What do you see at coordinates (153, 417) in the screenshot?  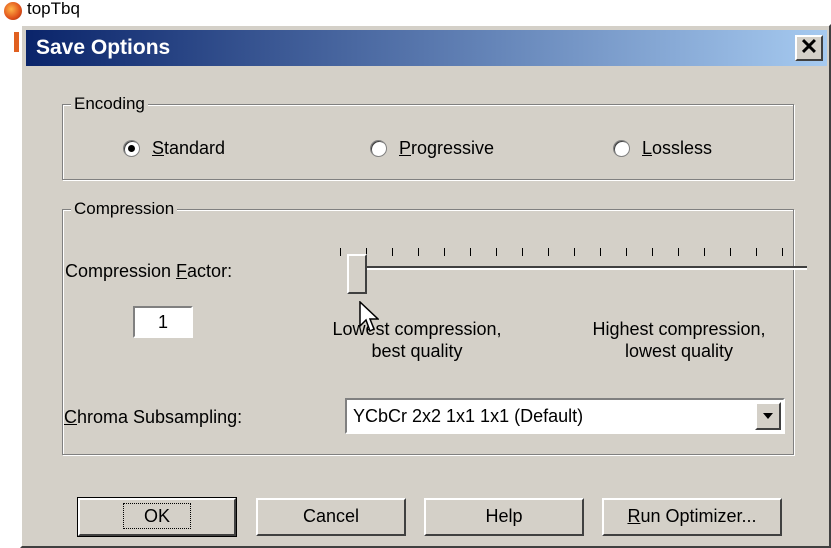 I see `chroma-subsampling-label: Chroma Subsampling:` at bounding box center [153, 417].